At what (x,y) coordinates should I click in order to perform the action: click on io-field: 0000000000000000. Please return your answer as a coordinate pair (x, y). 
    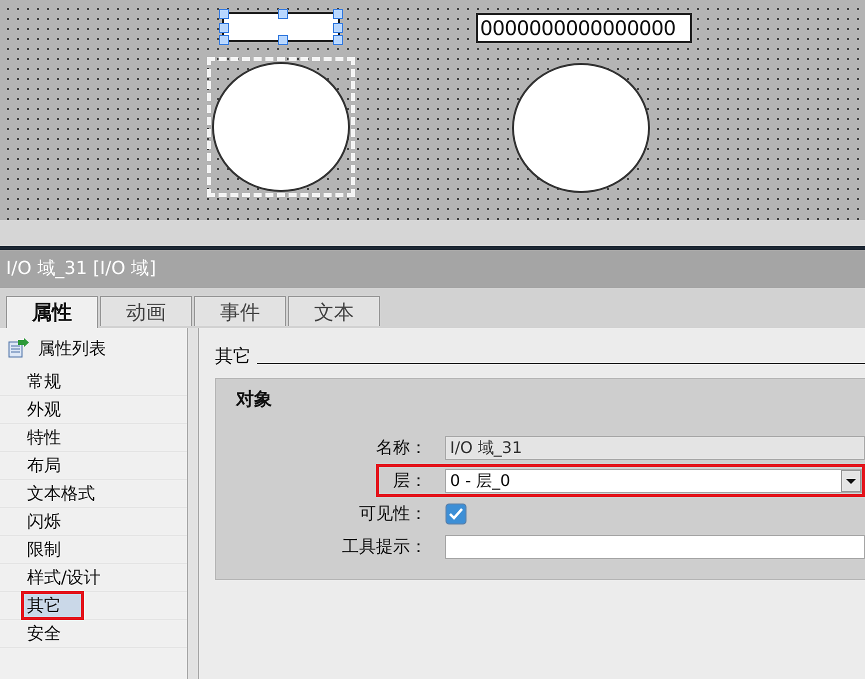
    Looking at the image, I should click on (584, 28).